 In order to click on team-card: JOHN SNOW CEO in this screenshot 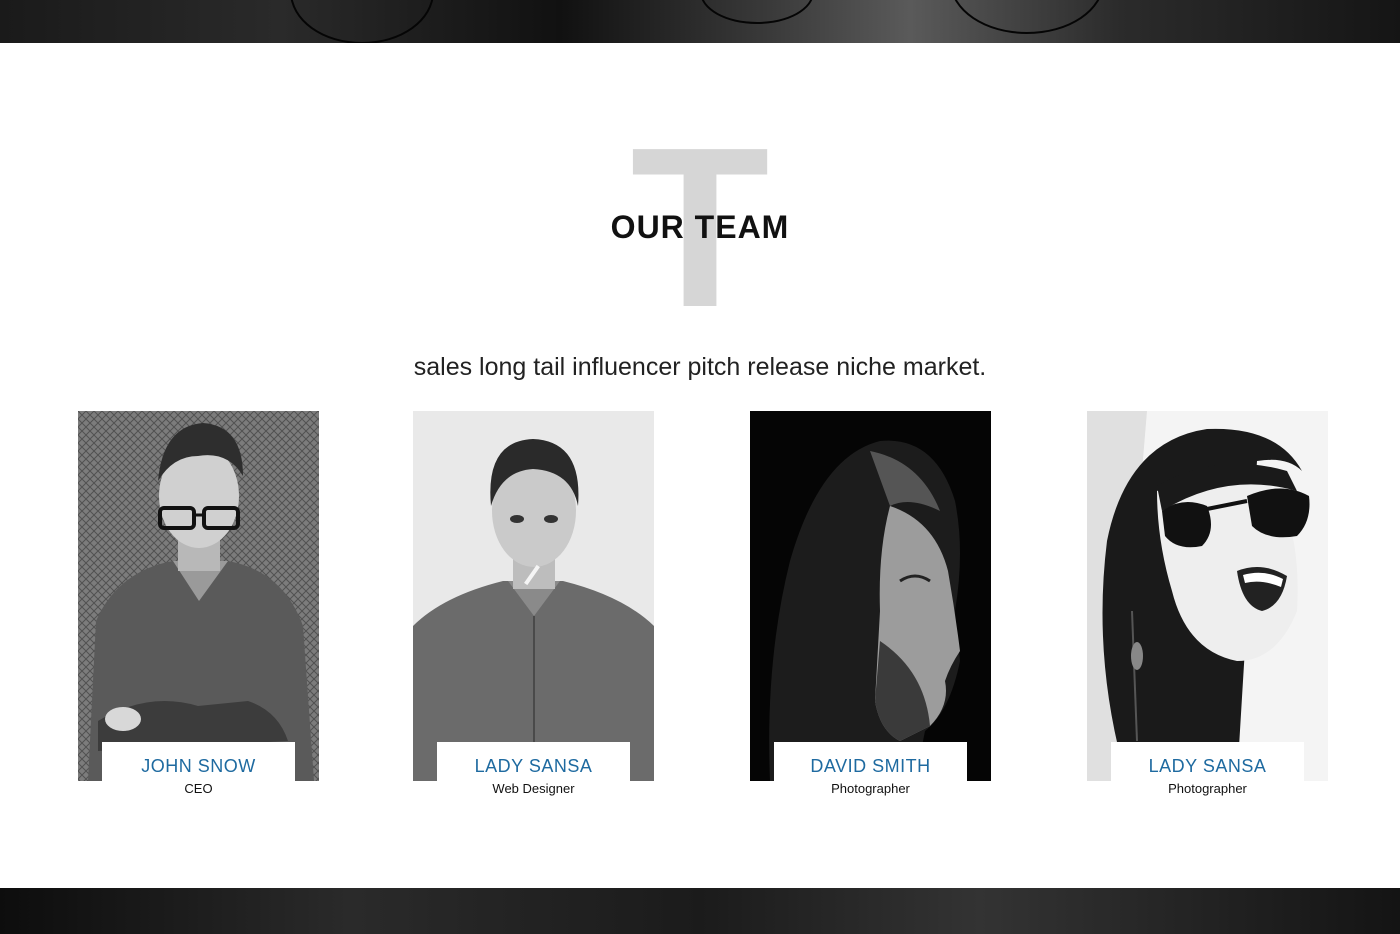, I will do `click(198, 608)`.